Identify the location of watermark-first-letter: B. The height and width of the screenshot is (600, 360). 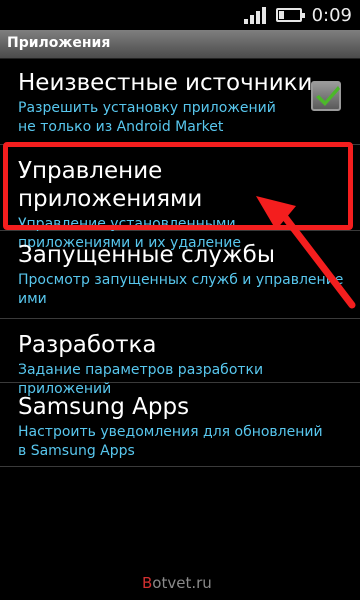
(147, 583).